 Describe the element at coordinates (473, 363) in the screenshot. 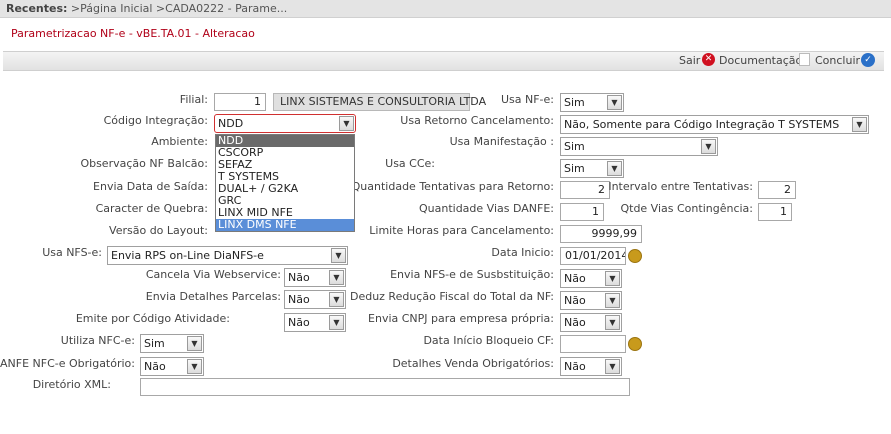

I see `detalhes-venda-obrigatorios-label: Detalhes Venda Obrigatórios:` at that location.